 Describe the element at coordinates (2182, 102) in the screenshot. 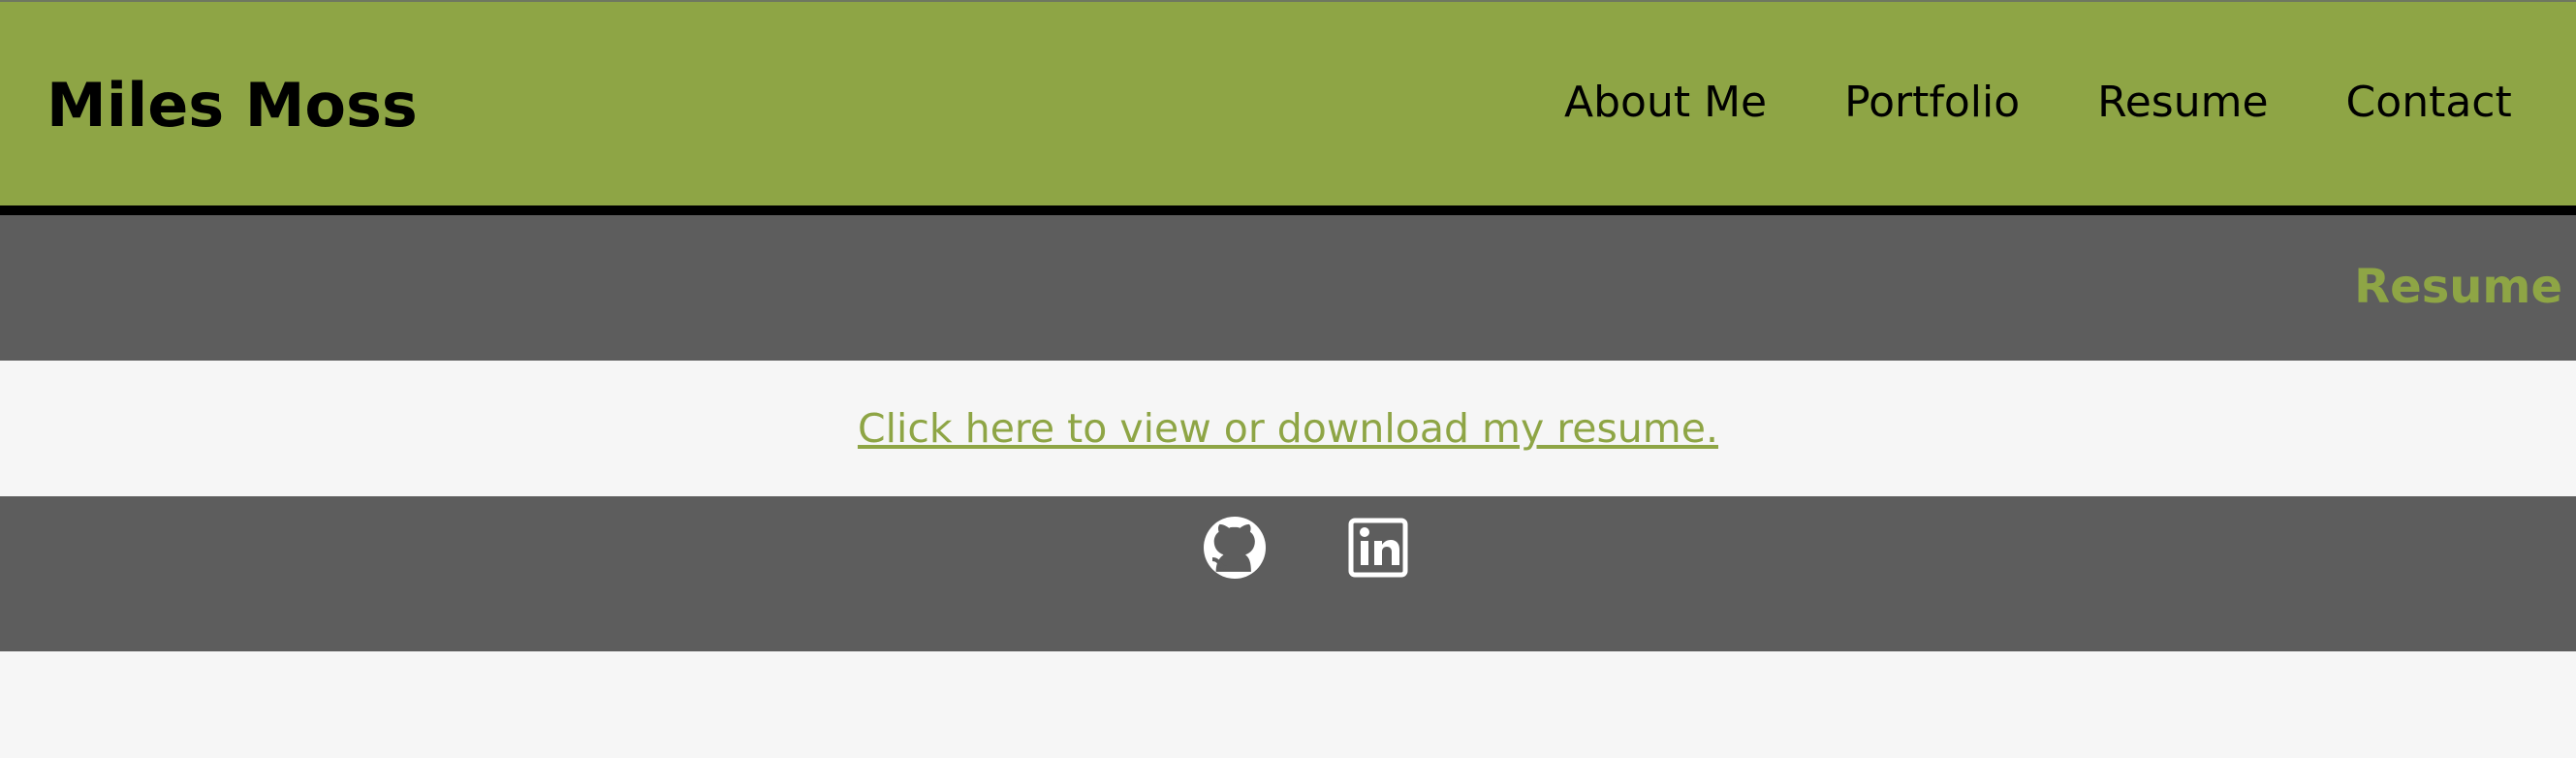

I see `nav-item-resume: Resume` at that location.